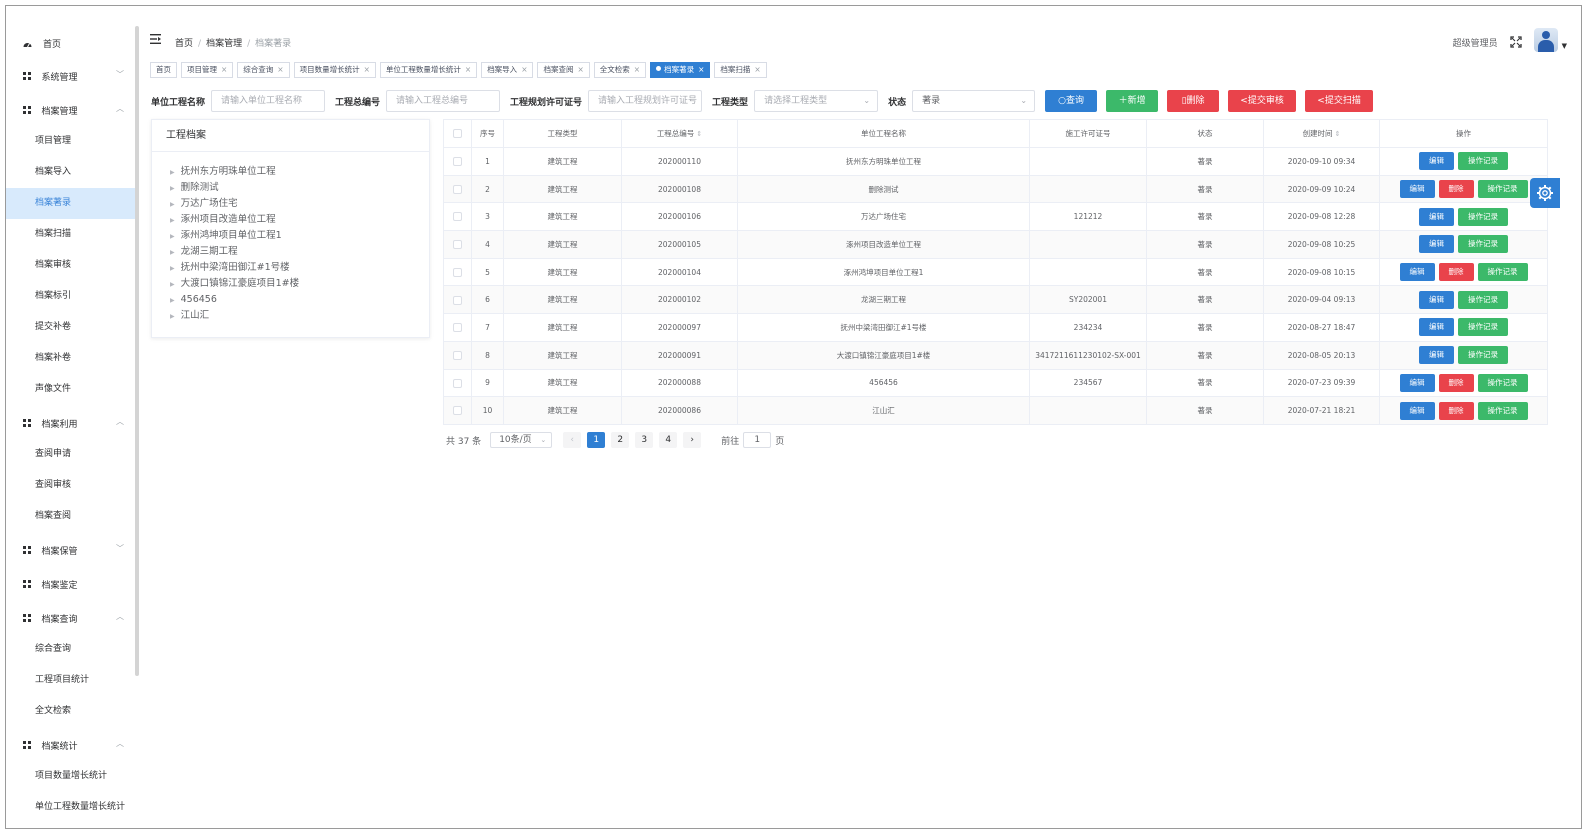 This screenshot has width=1587, height=834. What do you see at coordinates (72, 454) in the screenshot?
I see `sidebar-item: 查阅申请` at bounding box center [72, 454].